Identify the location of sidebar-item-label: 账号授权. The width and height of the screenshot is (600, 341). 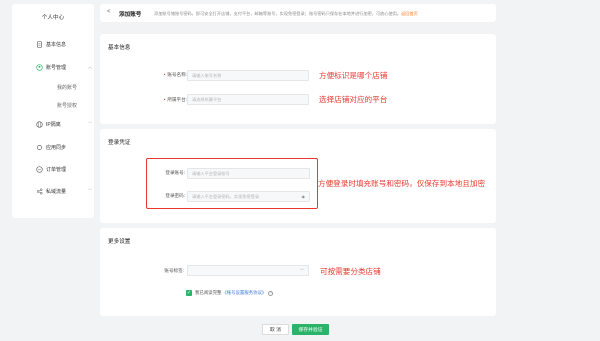
(67, 105).